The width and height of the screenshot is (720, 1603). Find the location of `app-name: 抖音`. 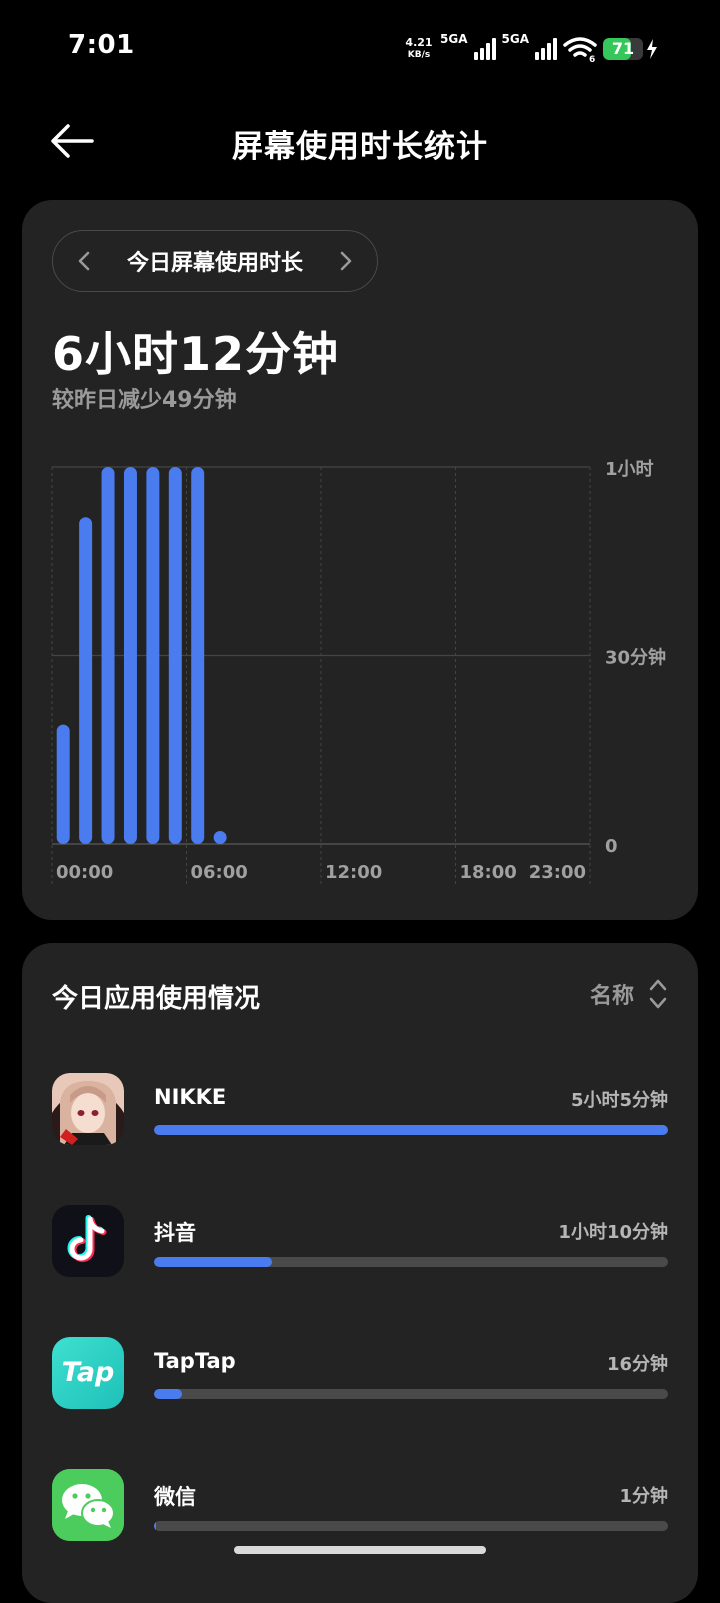

app-name: 抖音 is located at coordinates (175, 1233).